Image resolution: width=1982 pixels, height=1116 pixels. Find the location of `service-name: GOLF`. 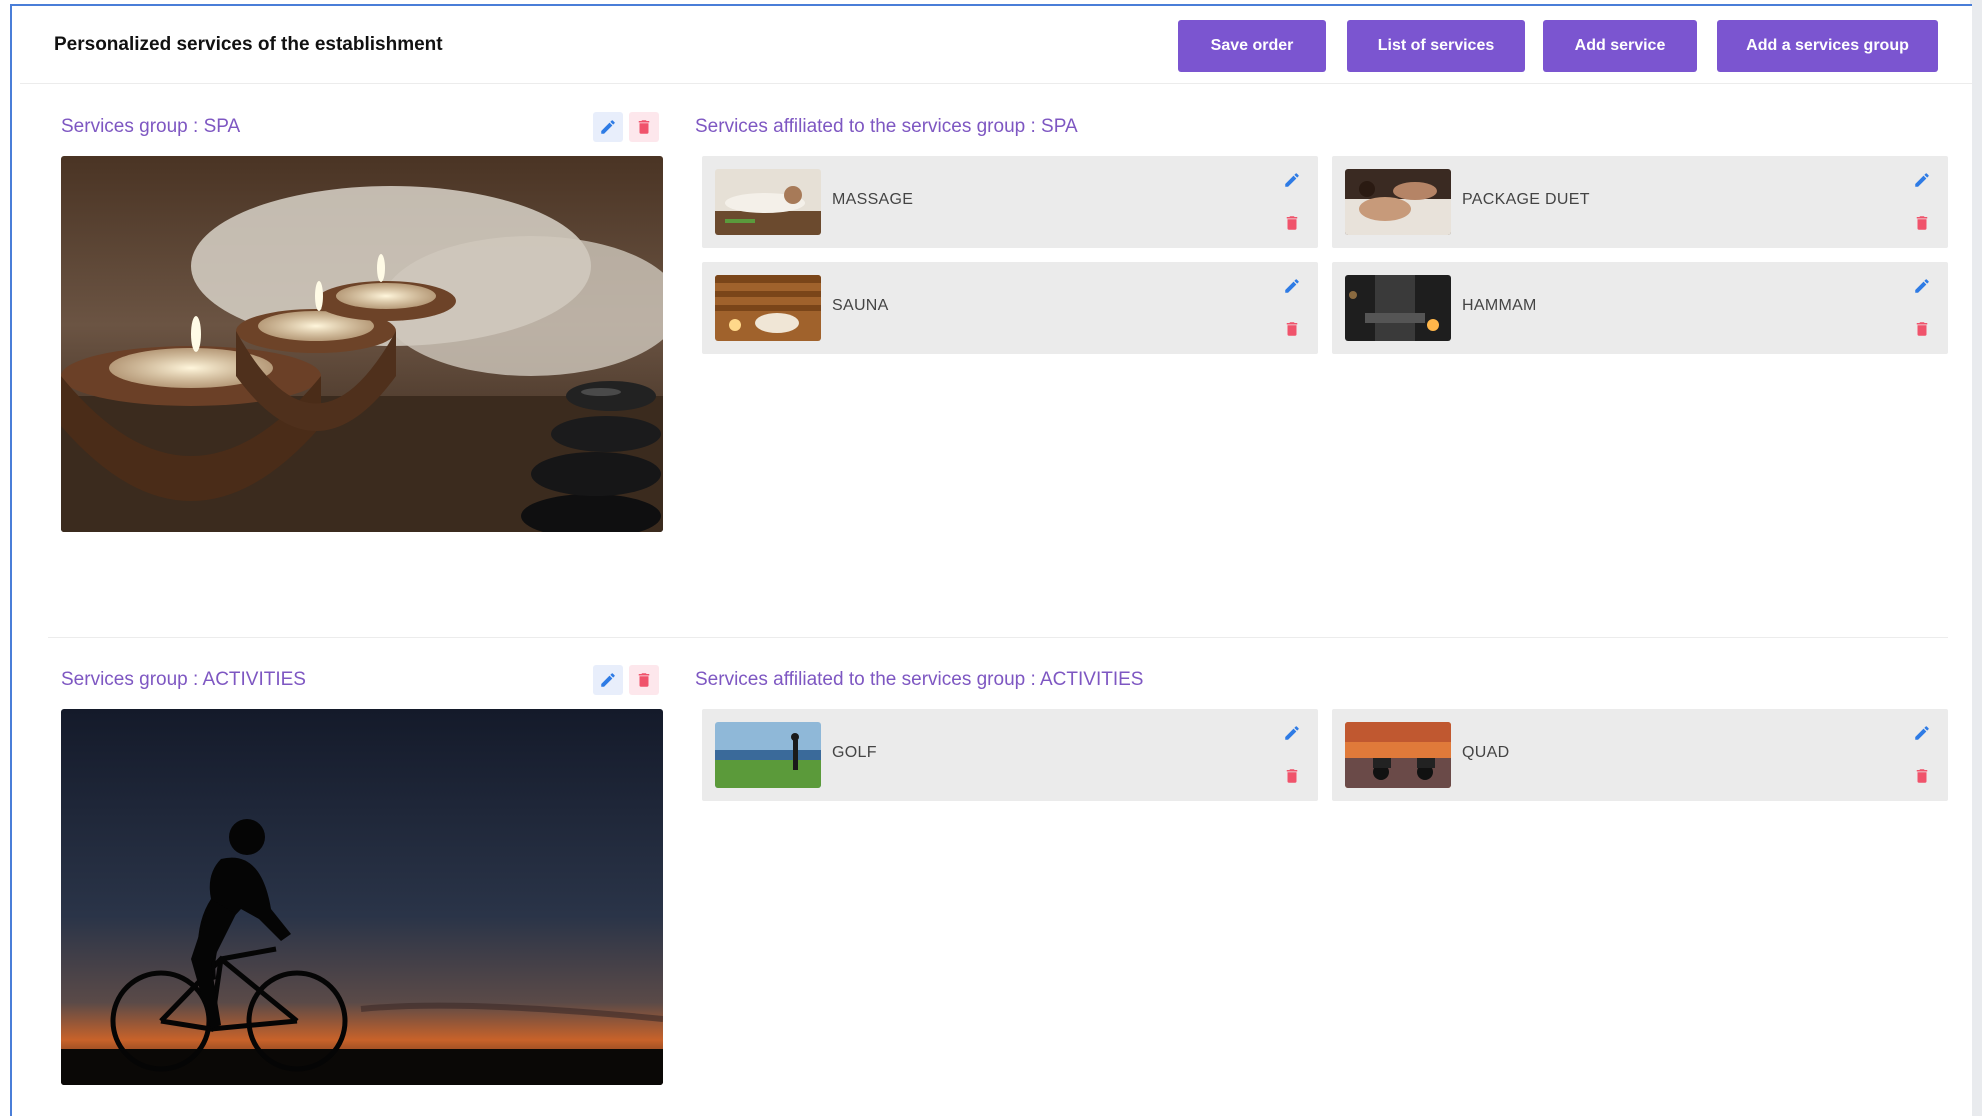

service-name: GOLF is located at coordinates (854, 752).